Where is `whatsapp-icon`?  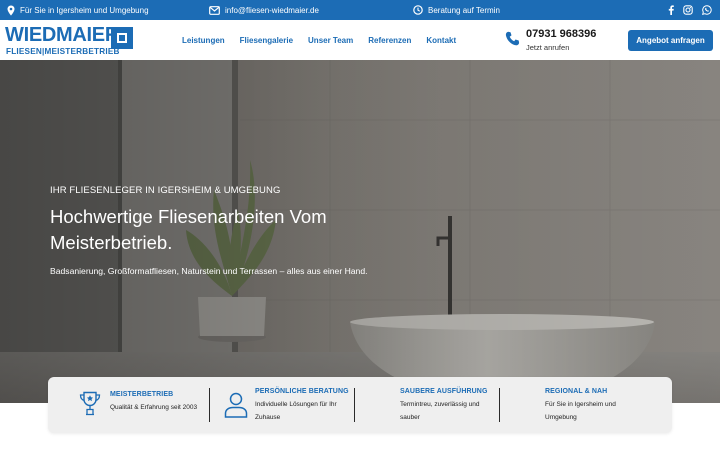 whatsapp-icon is located at coordinates (707, 10).